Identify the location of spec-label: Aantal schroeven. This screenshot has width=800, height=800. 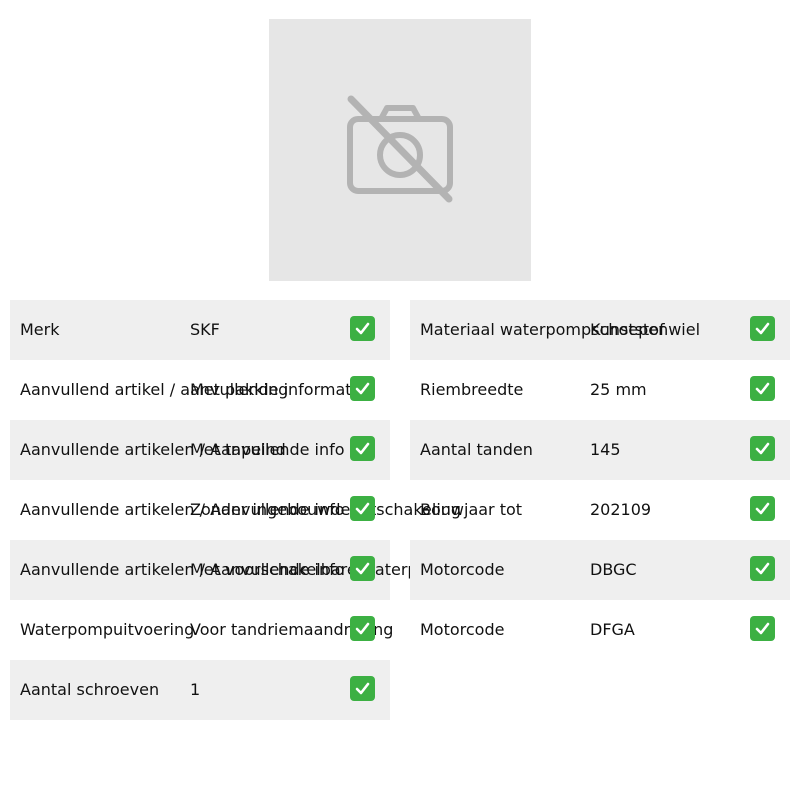
(90, 689).